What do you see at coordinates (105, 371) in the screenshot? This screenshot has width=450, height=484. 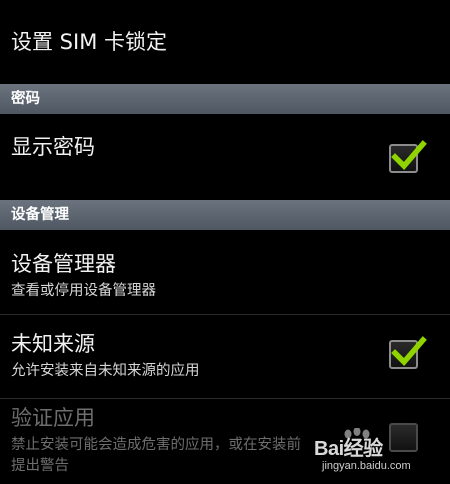 I see `unknown-sources-summary: 允许安装来自未知来源的应用` at bounding box center [105, 371].